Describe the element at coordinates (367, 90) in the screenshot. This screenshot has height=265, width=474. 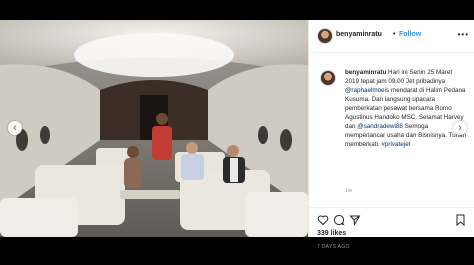
I see `mention-raphaelmoeis: @raphaelmoeis` at that location.